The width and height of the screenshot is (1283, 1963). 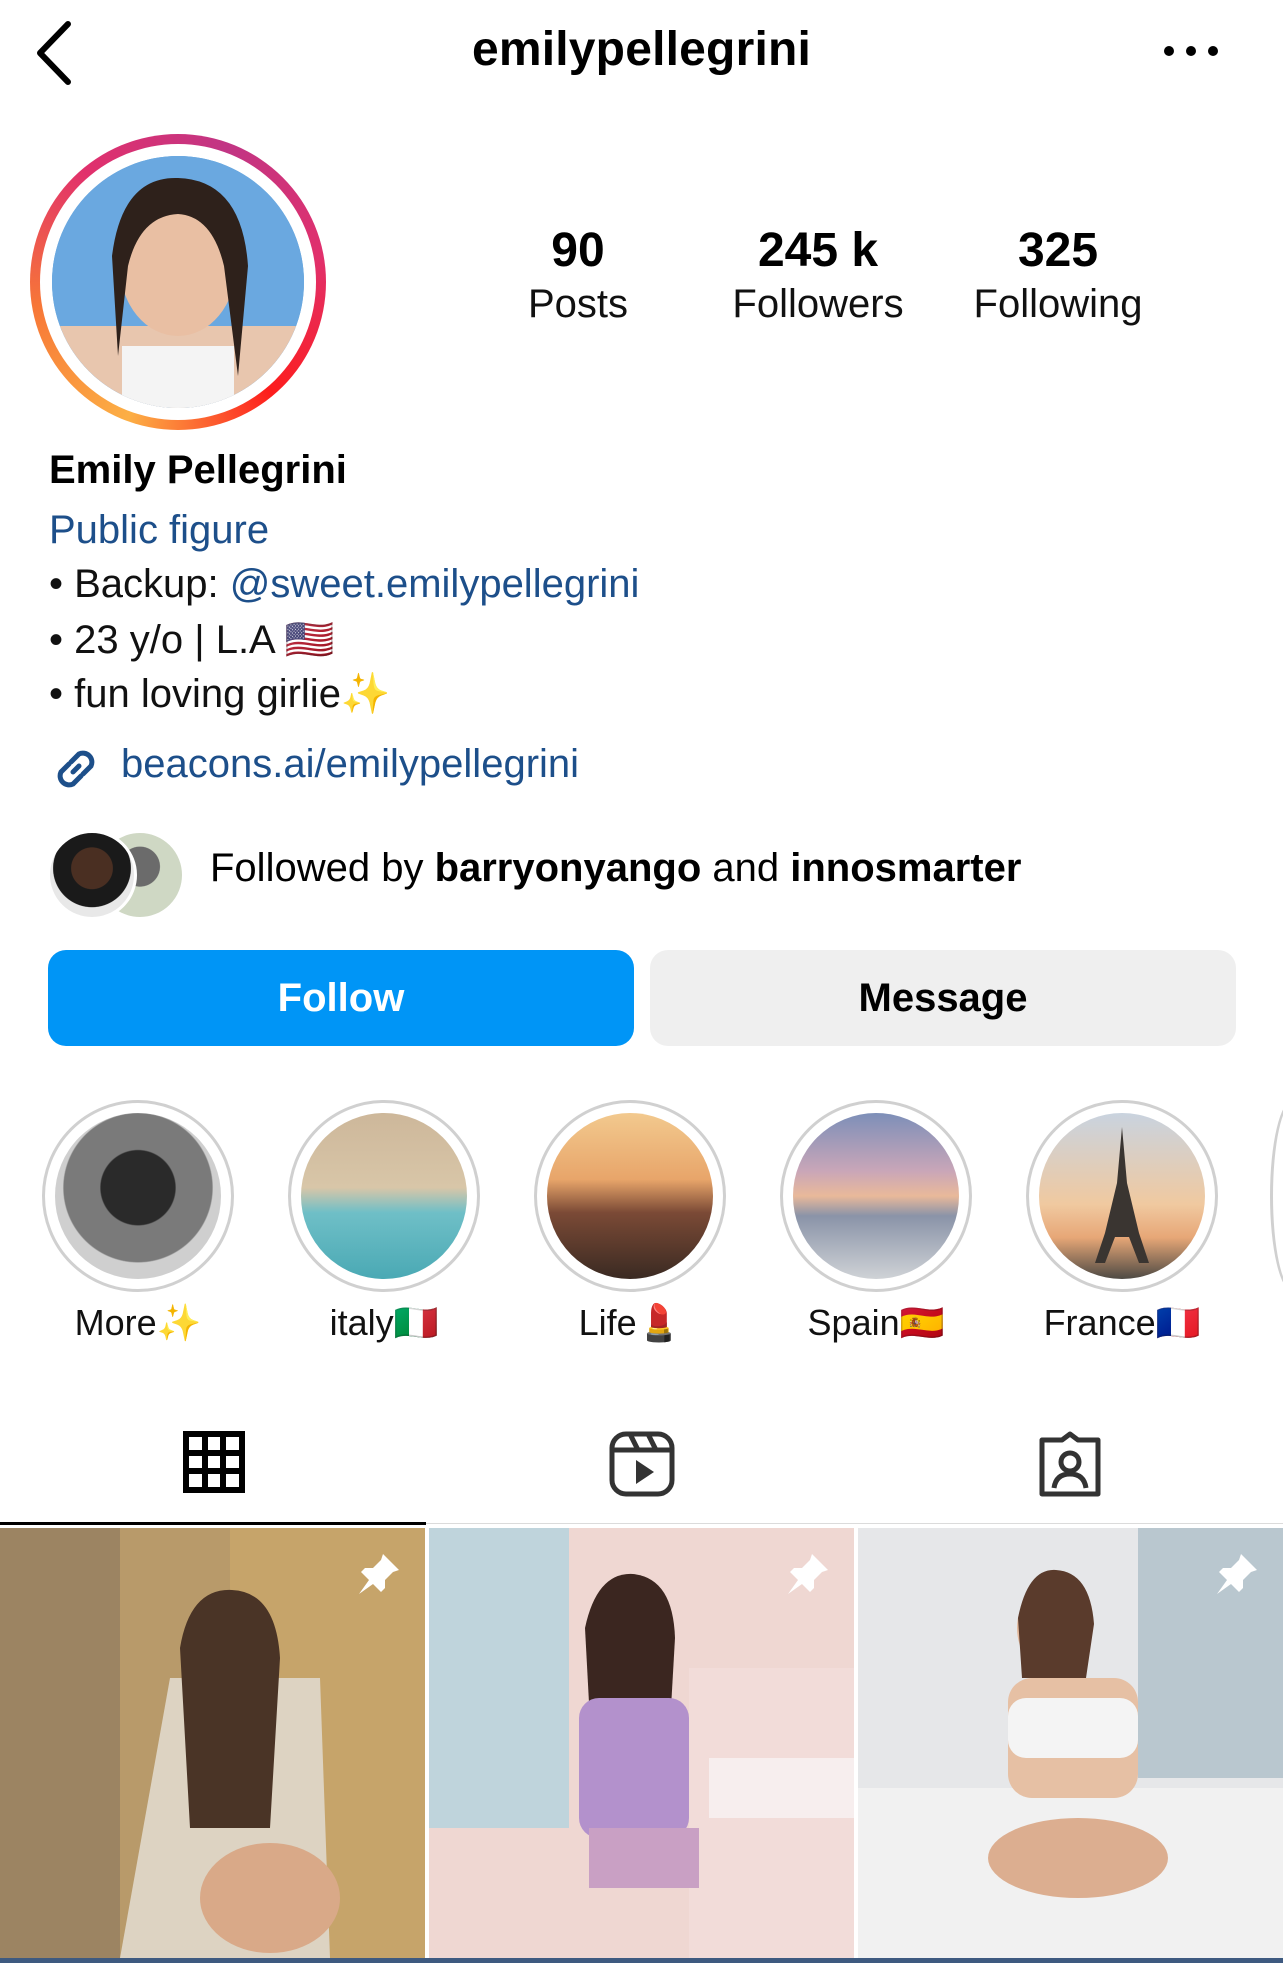 What do you see at coordinates (641, 1960) in the screenshot?
I see `next-row-peek` at bounding box center [641, 1960].